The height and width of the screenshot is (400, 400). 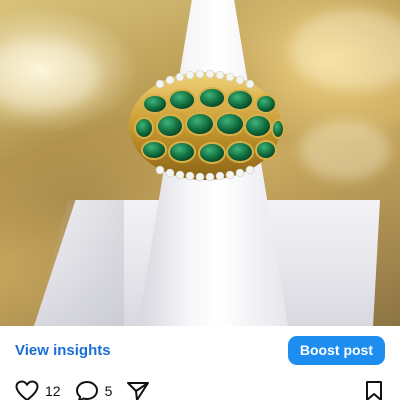 I want to click on view-insights-link: View insights, so click(x=63, y=350).